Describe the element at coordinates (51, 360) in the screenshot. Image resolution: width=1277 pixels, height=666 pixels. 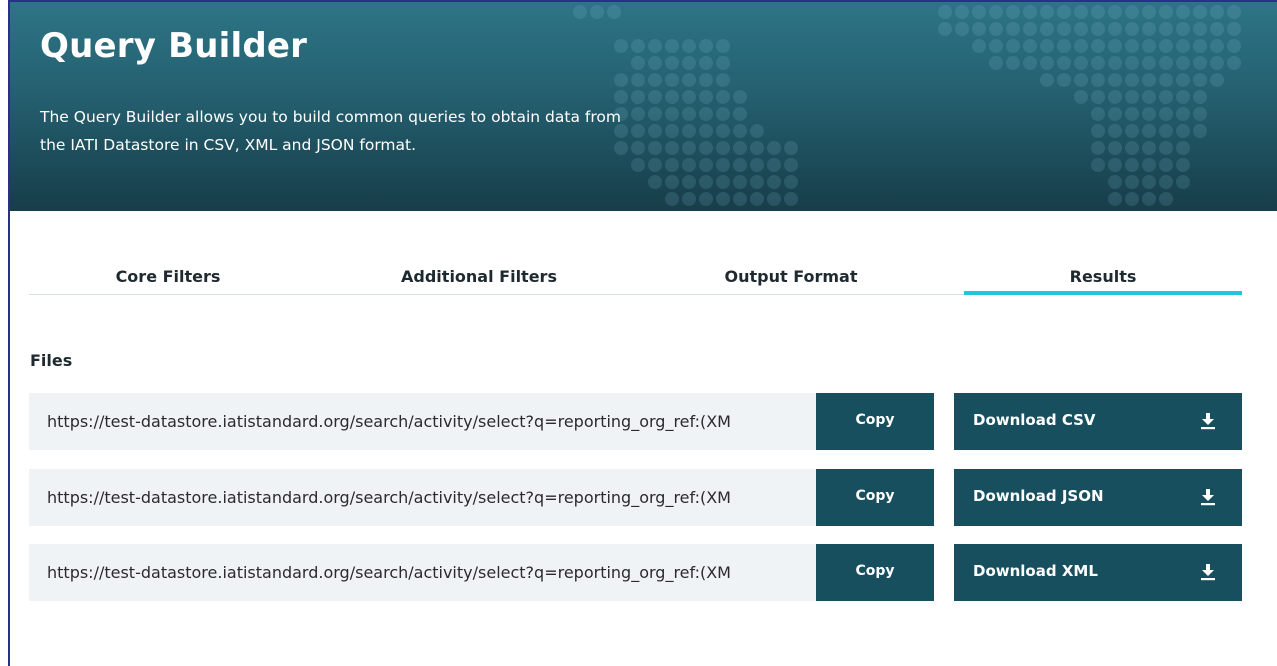
I see `files-section-label: Files` at that location.